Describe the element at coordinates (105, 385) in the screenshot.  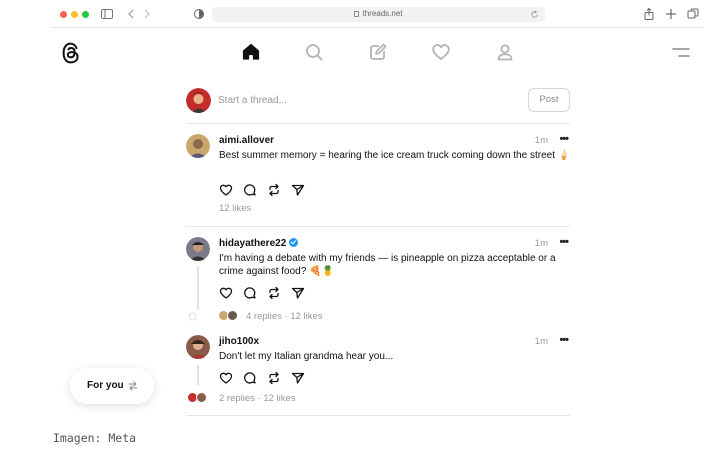
I see `feed-switcher-label: For you` at that location.